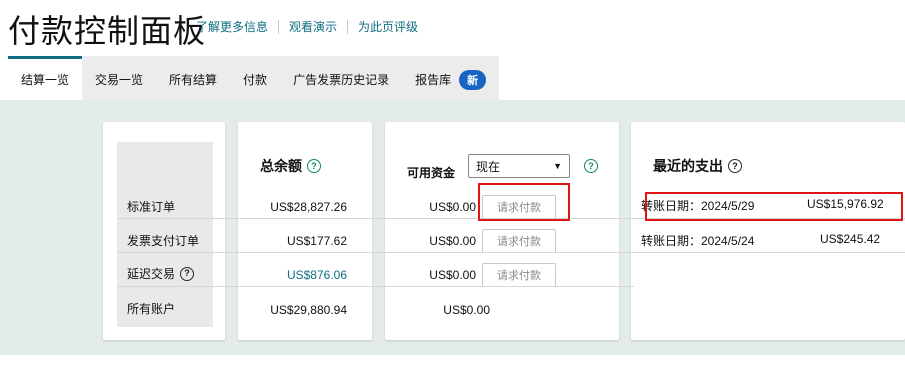  Describe the element at coordinates (107, 31) in the screenshot. I see `page-title: 付款控制面板` at that location.